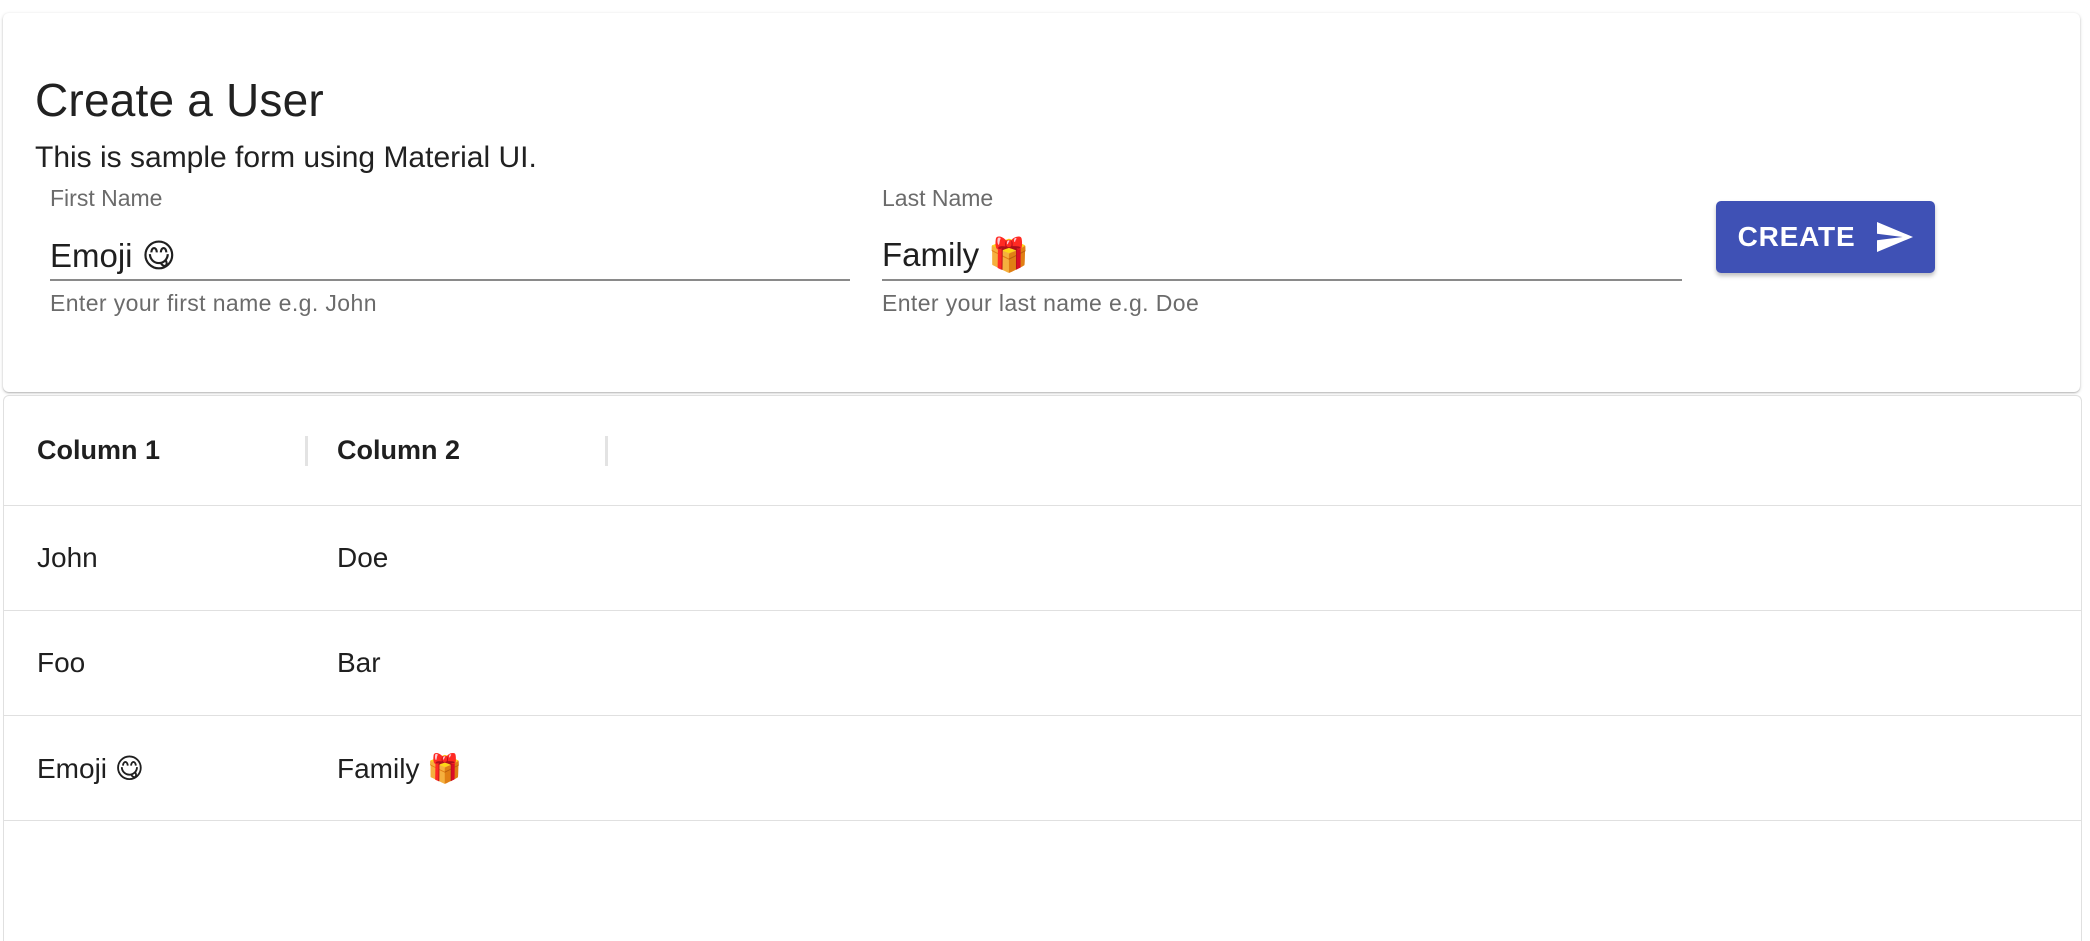 The height and width of the screenshot is (941, 2090). What do you see at coordinates (67, 558) in the screenshot?
I see `table-cell: John` at bounding box center [67, 558].